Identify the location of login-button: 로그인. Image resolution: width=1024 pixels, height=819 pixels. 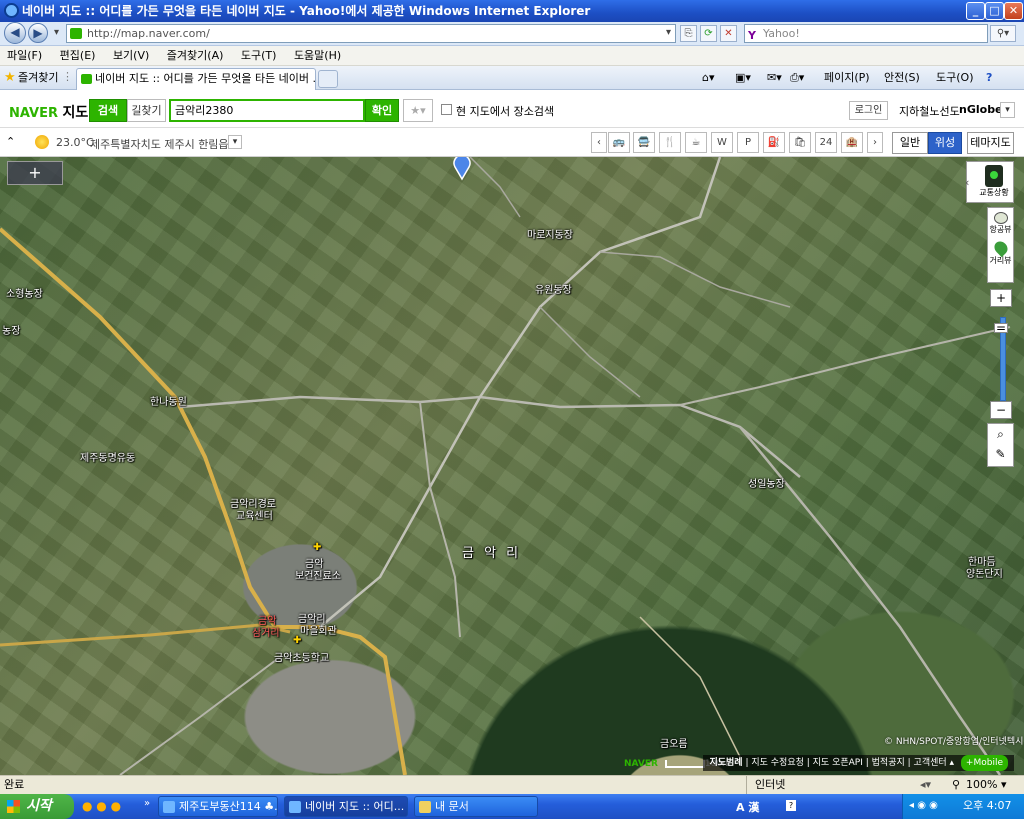
(868, 110).